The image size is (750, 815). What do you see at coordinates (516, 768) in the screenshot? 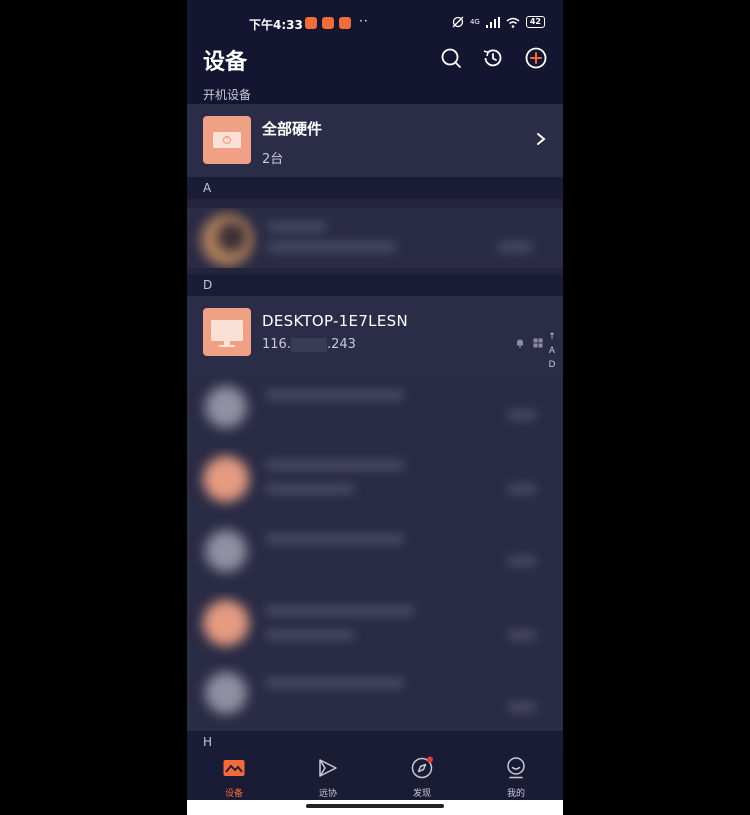
I see `profile-icon` at bounding box center [516, 768].